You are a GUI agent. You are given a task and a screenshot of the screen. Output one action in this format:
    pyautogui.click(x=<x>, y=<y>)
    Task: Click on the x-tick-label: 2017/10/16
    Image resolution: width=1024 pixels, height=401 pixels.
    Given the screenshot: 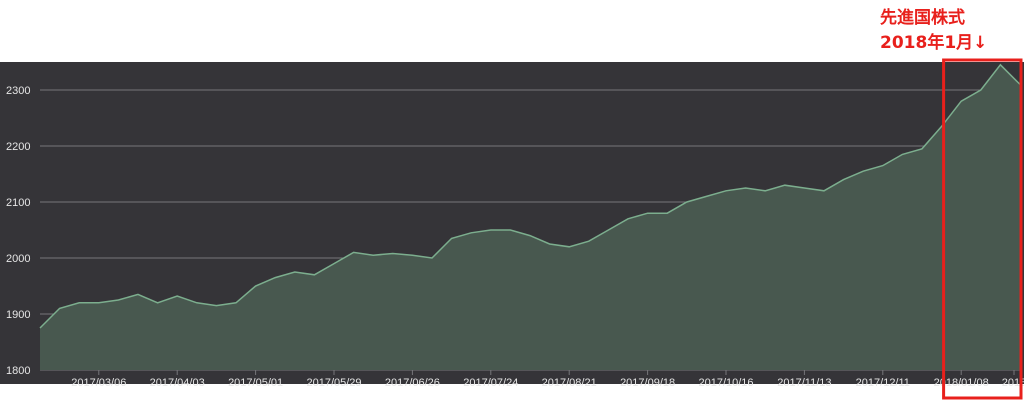 What is the action you would take?
    pyautogui.click(x=725, y=383)
    